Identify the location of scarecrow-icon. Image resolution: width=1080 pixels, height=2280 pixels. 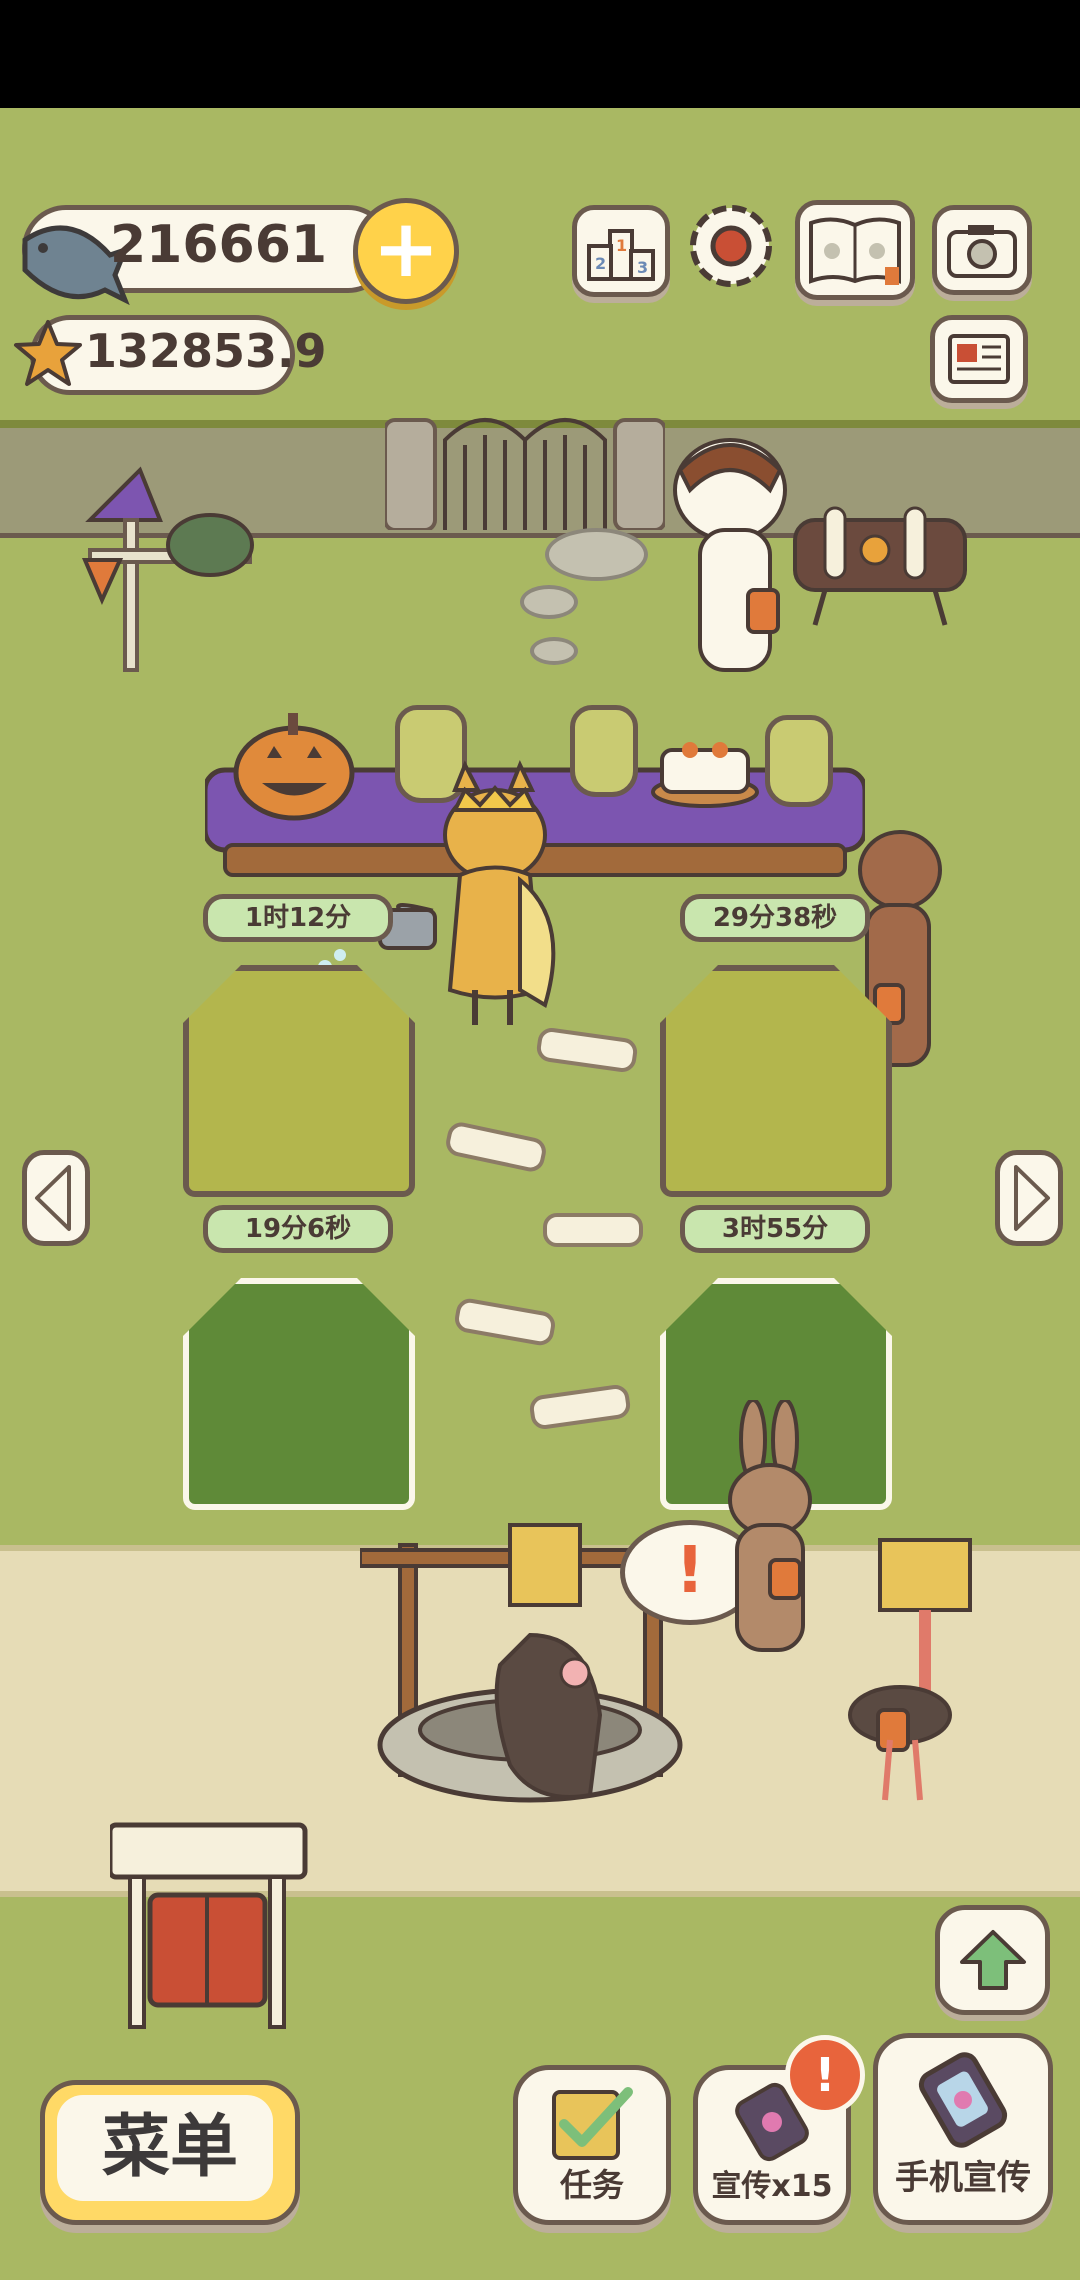
(167, 569).